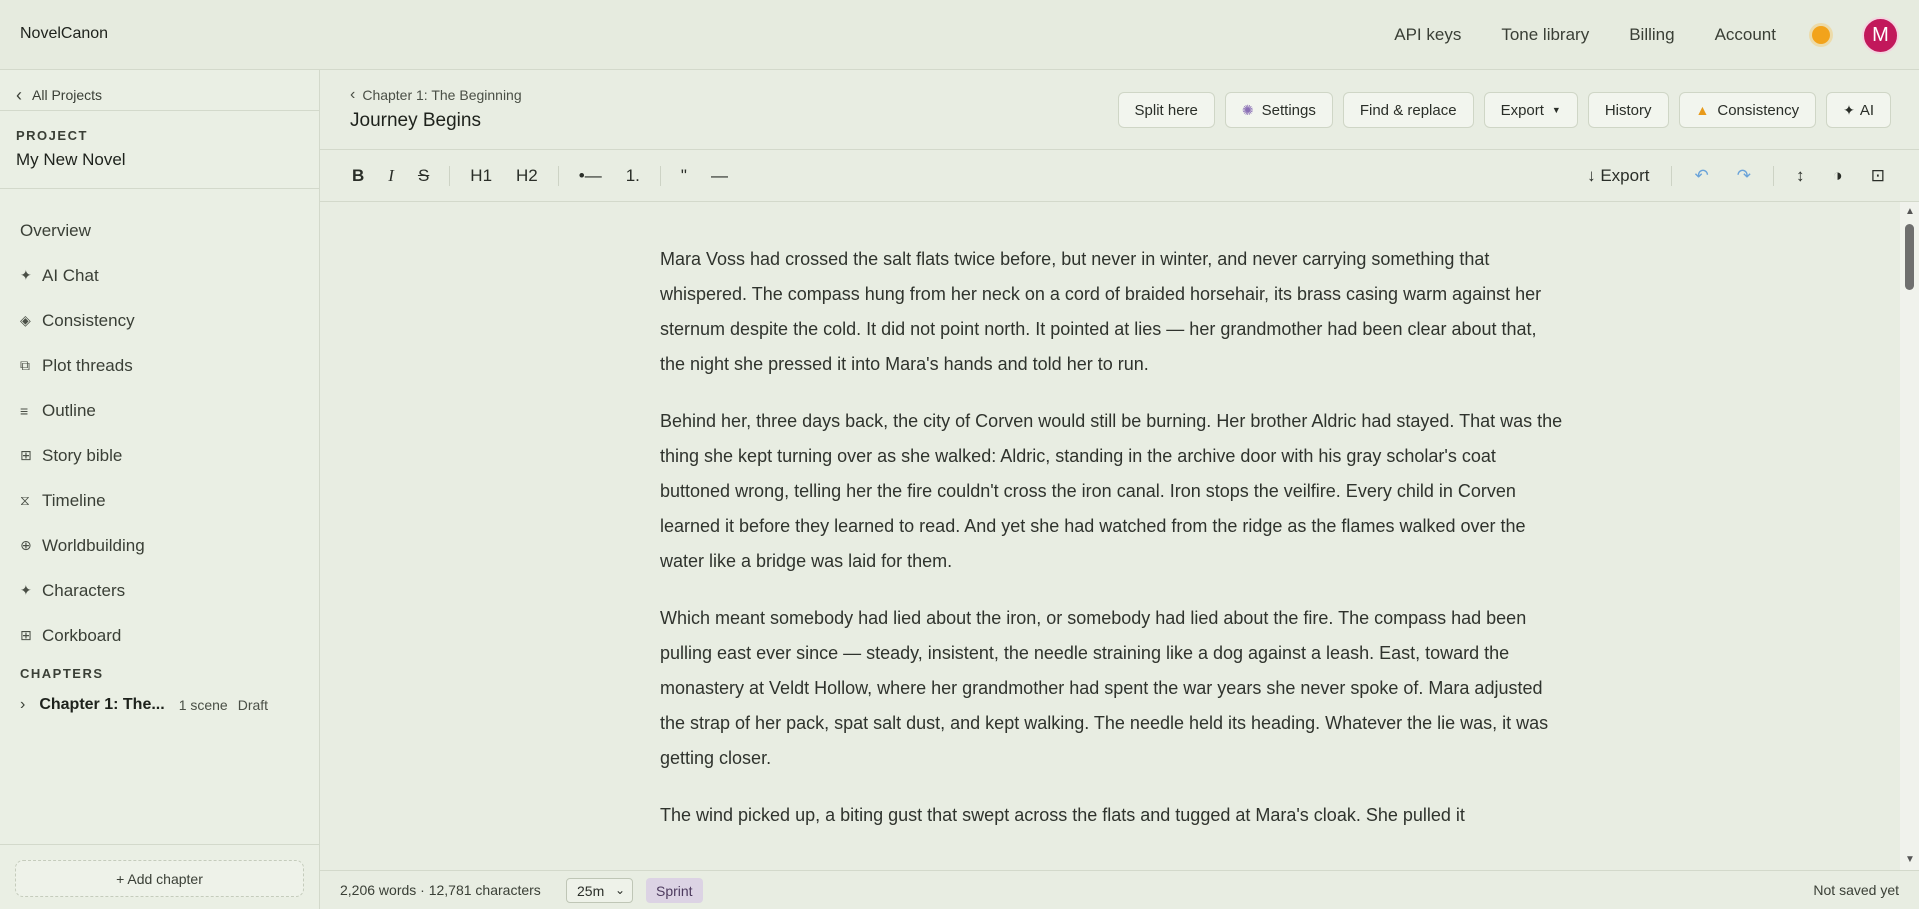 This screenshot has width=1919, height=909. I want to click on sidebar-item-ai-chat: ✦ AI Chat, so click(159, 275).